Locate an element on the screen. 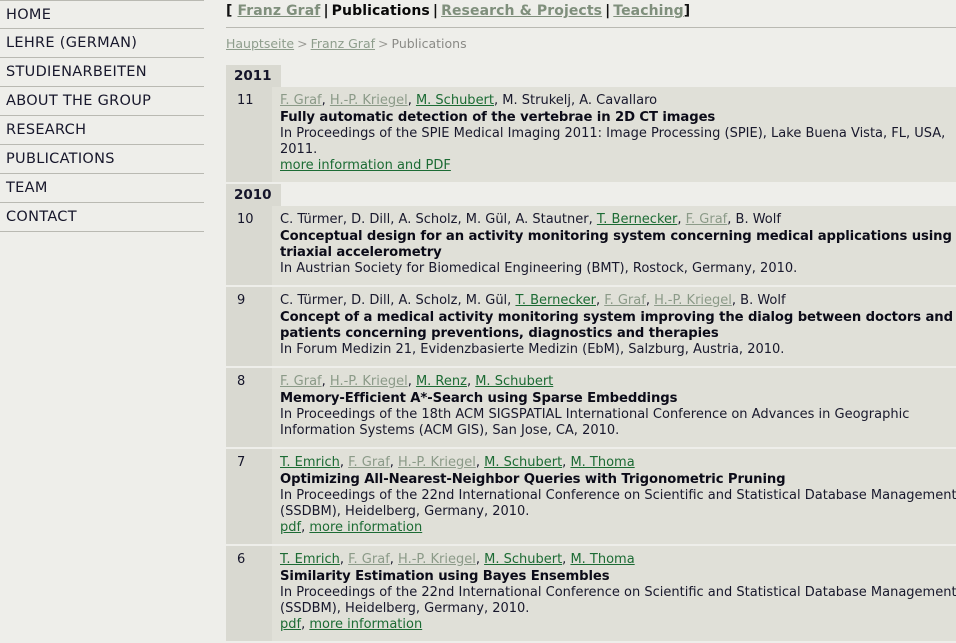  sidebar-item-lehre-german: LEHRE (GERMAN) is located at coordinates (102, 43).